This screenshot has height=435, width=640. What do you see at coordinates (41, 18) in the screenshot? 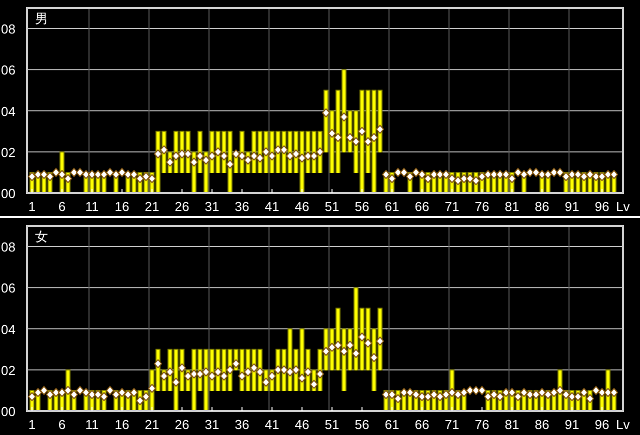
I see `chart-title: 男` at bounding box center [41, 18].